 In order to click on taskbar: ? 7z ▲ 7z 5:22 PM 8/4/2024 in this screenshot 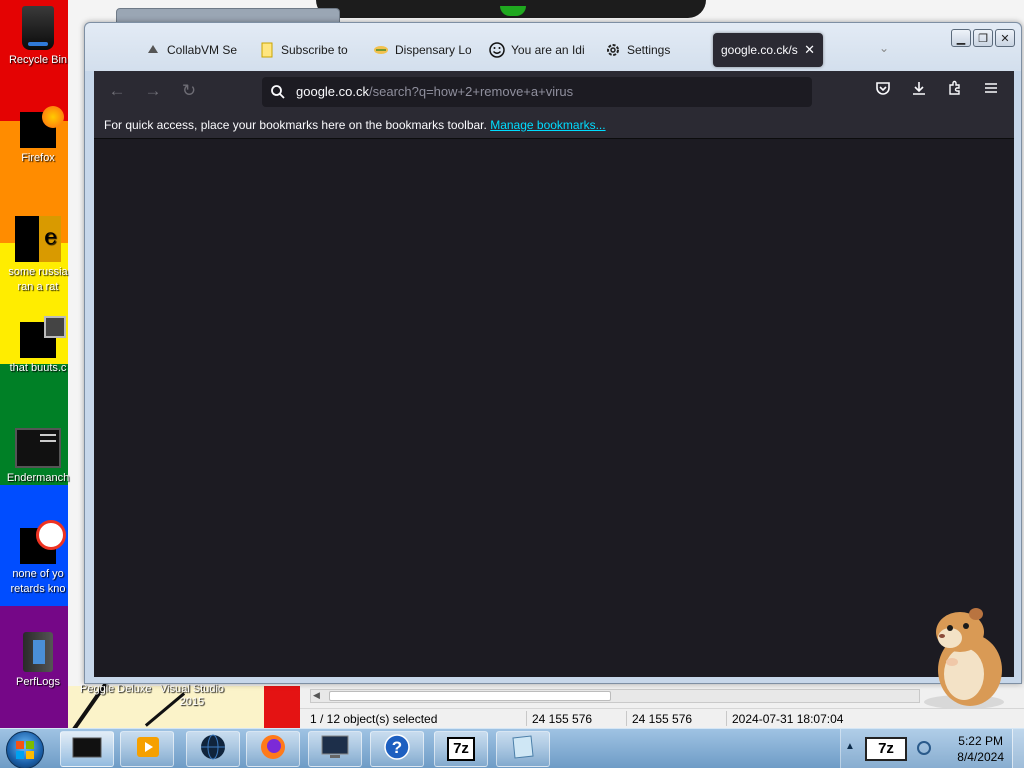, I will do `click(512, 748)`.